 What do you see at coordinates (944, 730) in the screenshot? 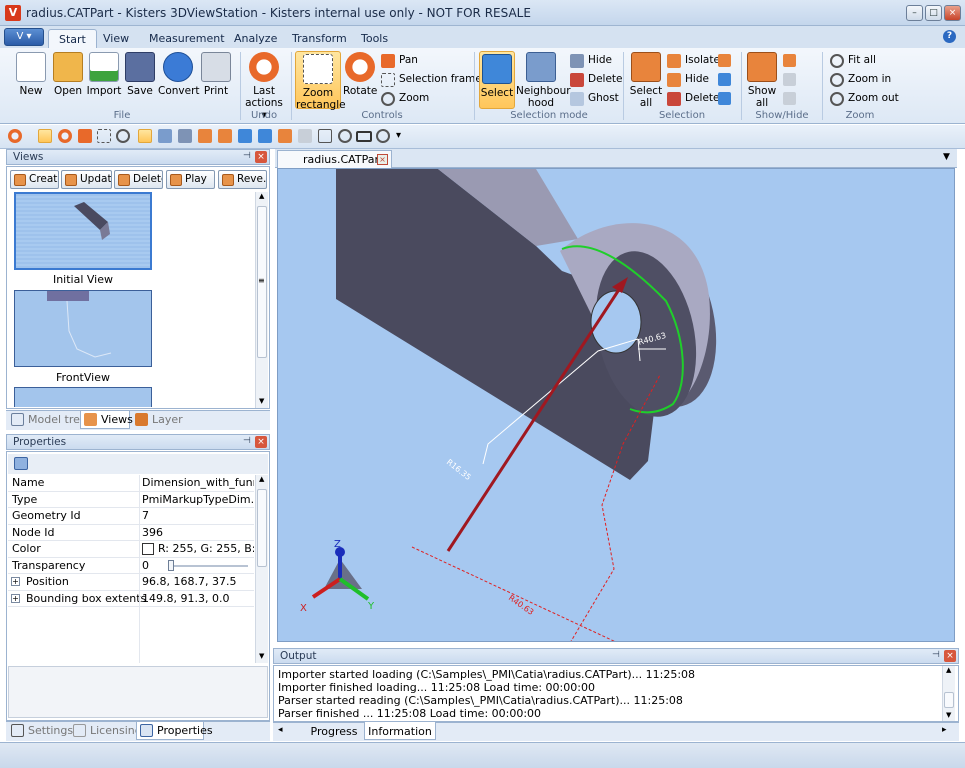
I see `tab-scroll-right-icon: ▸` at bounding box center [944, 730].